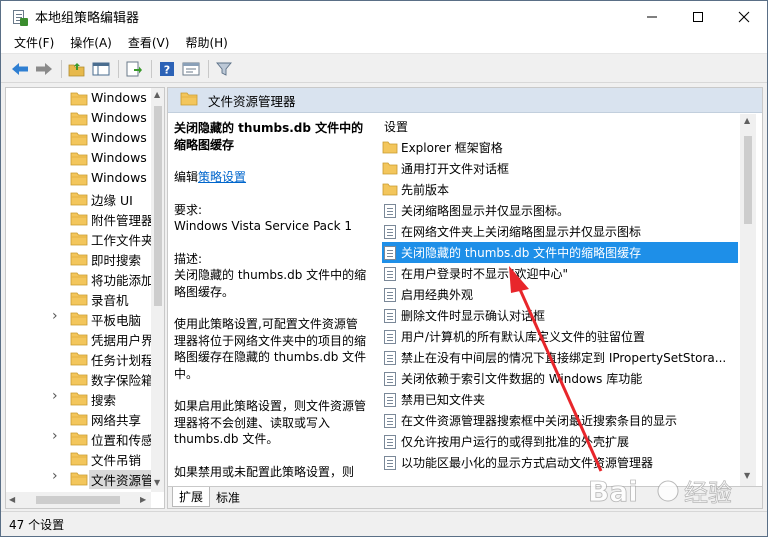 The height and width of the screenshot is (537, 768). Describe the element at coordinates (560, 189) in the screenshot. I see `settings-folder-row: 先前版本` at that location.